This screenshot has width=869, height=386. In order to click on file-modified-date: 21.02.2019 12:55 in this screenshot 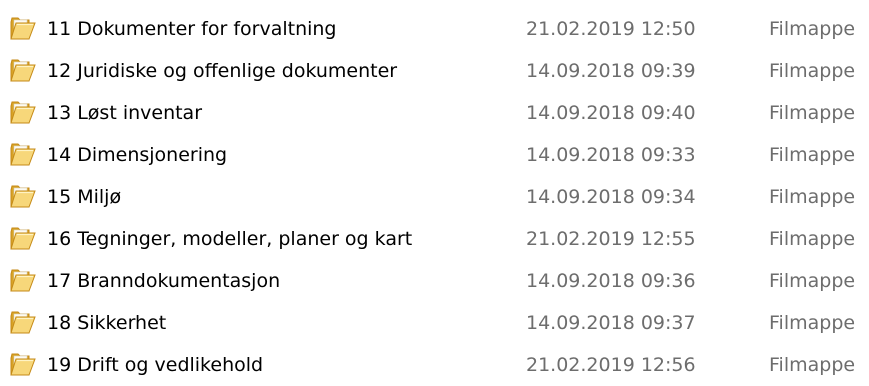, I will do `click(611, 239)`.